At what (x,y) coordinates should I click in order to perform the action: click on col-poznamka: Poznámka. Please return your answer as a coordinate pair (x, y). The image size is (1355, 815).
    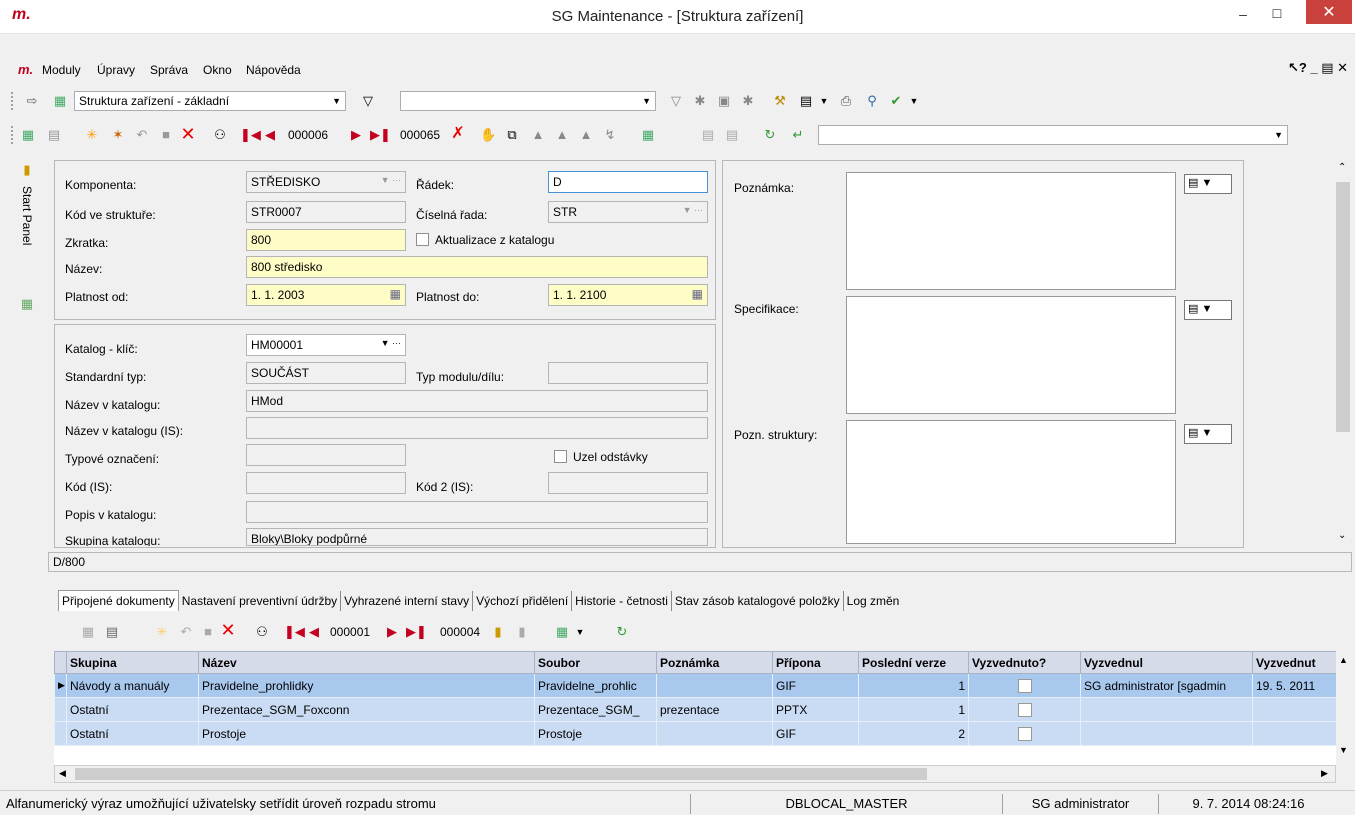
    Looking at the image, I should click on (714, 662).